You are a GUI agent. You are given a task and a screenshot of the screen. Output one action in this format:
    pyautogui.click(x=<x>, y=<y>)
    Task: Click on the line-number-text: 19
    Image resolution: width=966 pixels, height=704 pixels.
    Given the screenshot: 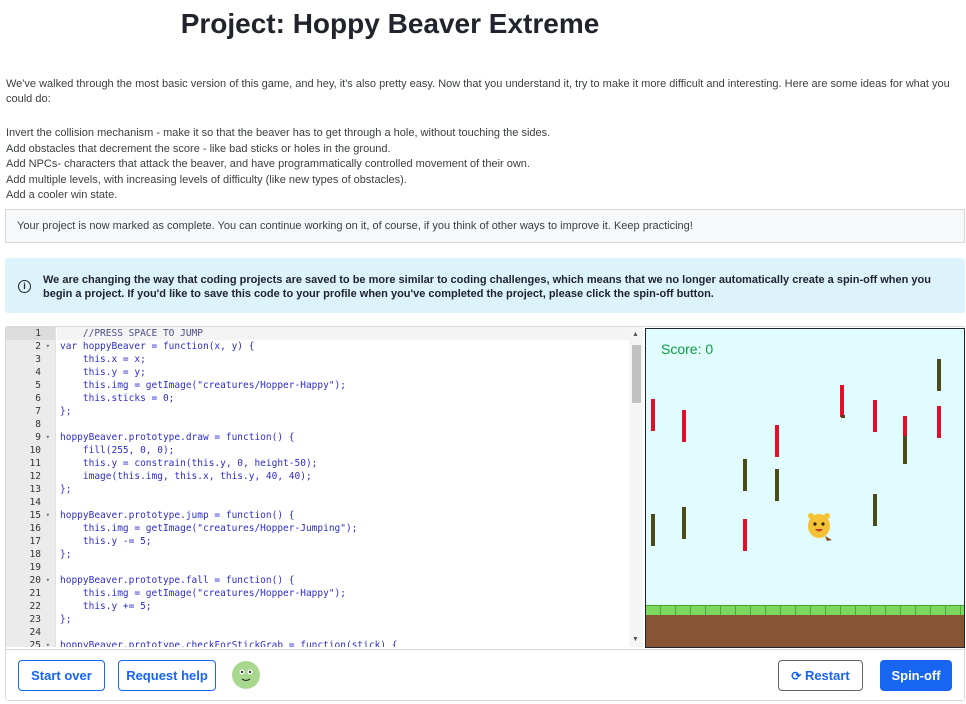 What is the action you would take?
    pyautogui.click(x=35, y=567)
    